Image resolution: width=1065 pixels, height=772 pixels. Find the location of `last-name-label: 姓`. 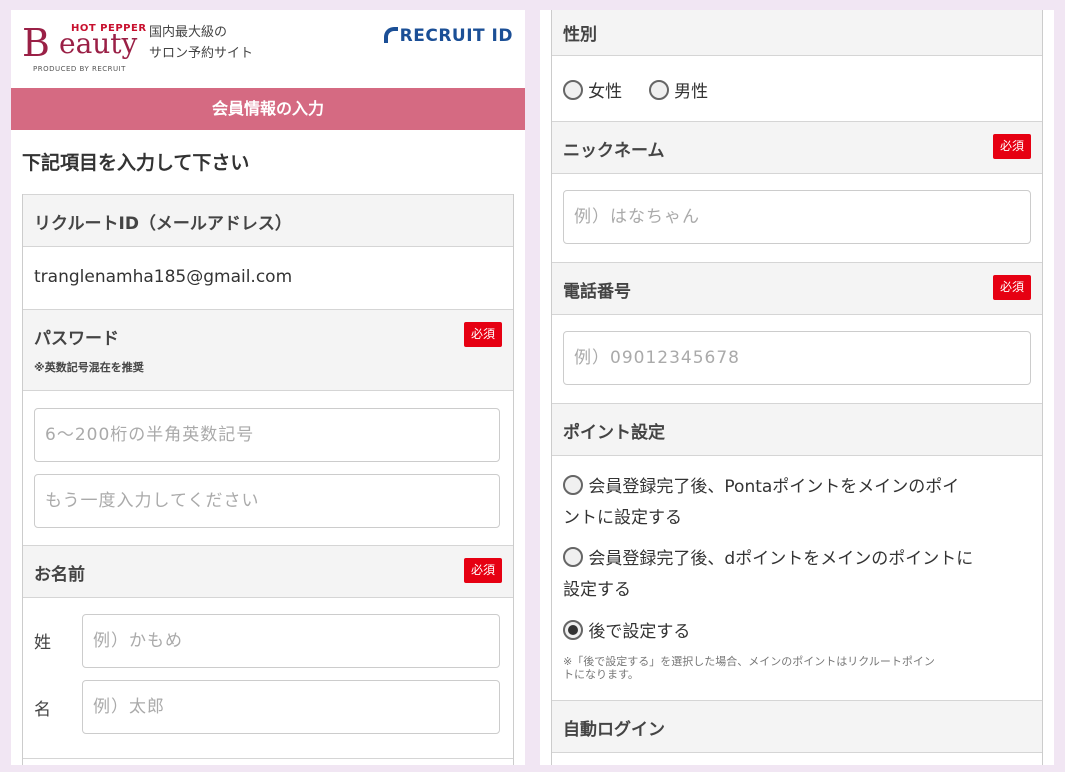

last-name-label: 姓 is located at coordinates (42, 643).